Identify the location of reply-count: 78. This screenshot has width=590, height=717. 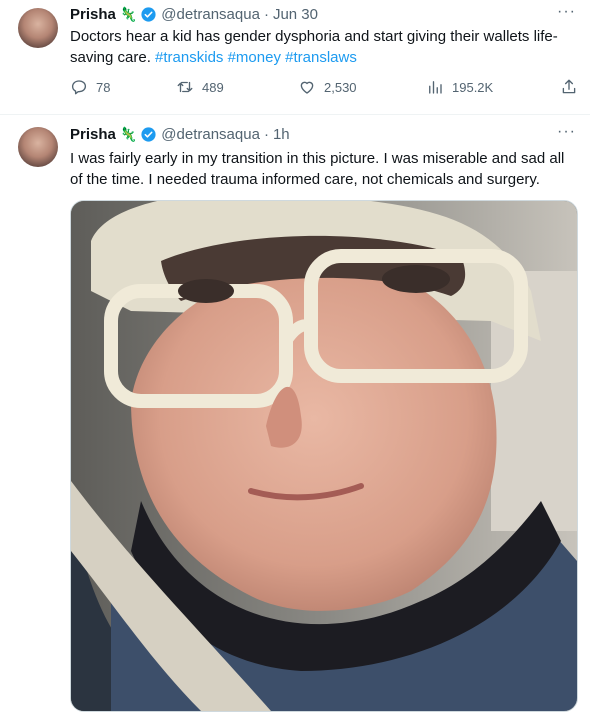
(103, 87).